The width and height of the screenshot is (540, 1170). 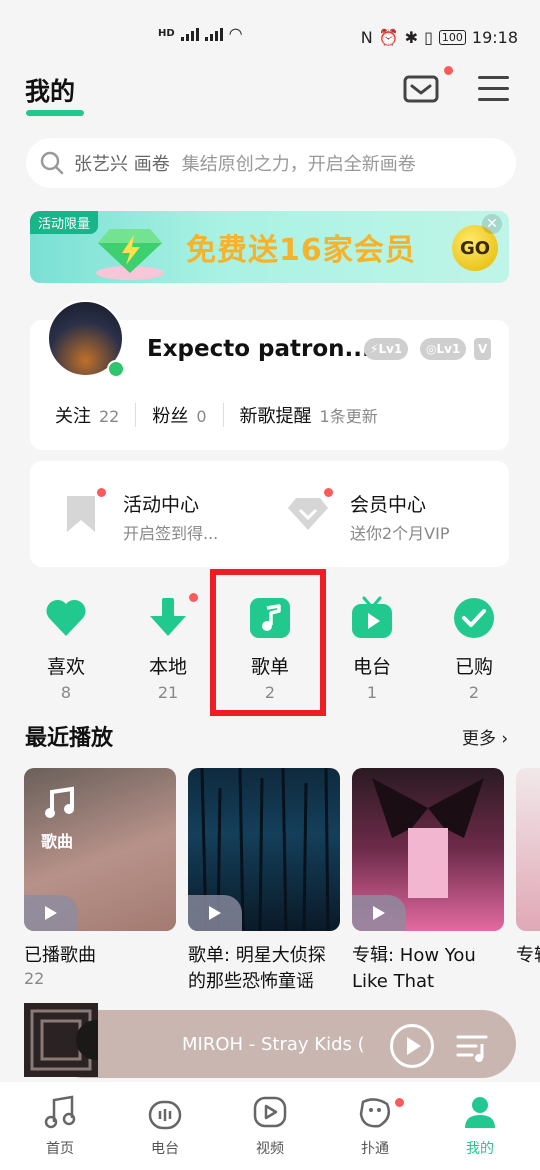 I want to click on nav-label: 电台, so click(x=165, y=1149).